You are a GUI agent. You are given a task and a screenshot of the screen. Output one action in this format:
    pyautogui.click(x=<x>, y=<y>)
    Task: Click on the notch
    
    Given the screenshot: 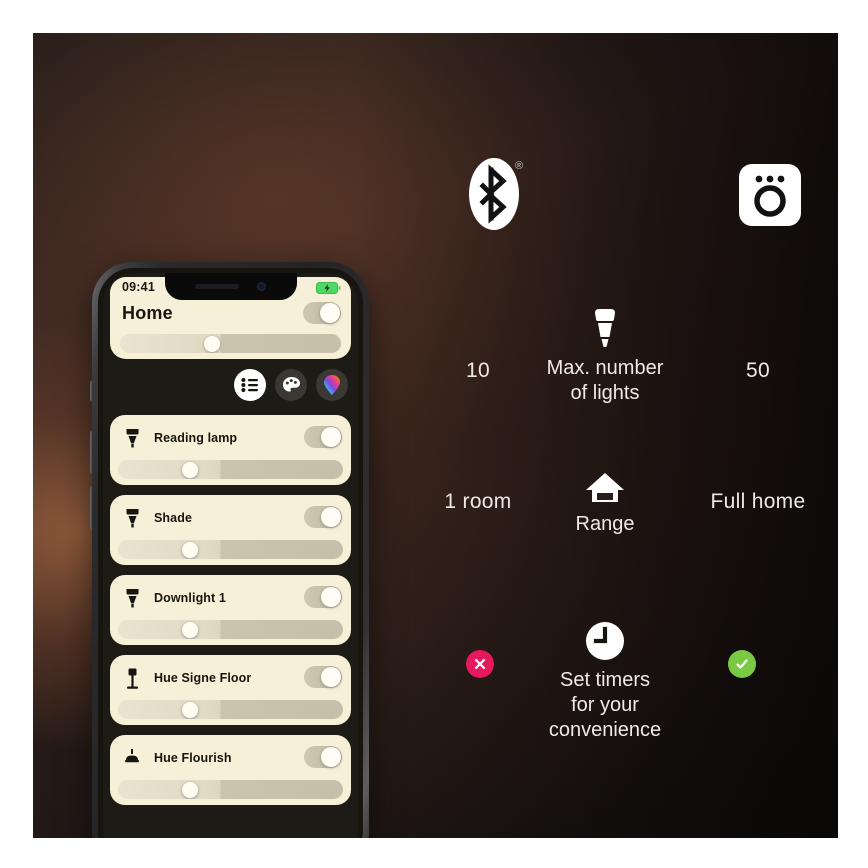 What is the action you would take?
    pyautogui.click(x=230, y=286)
    